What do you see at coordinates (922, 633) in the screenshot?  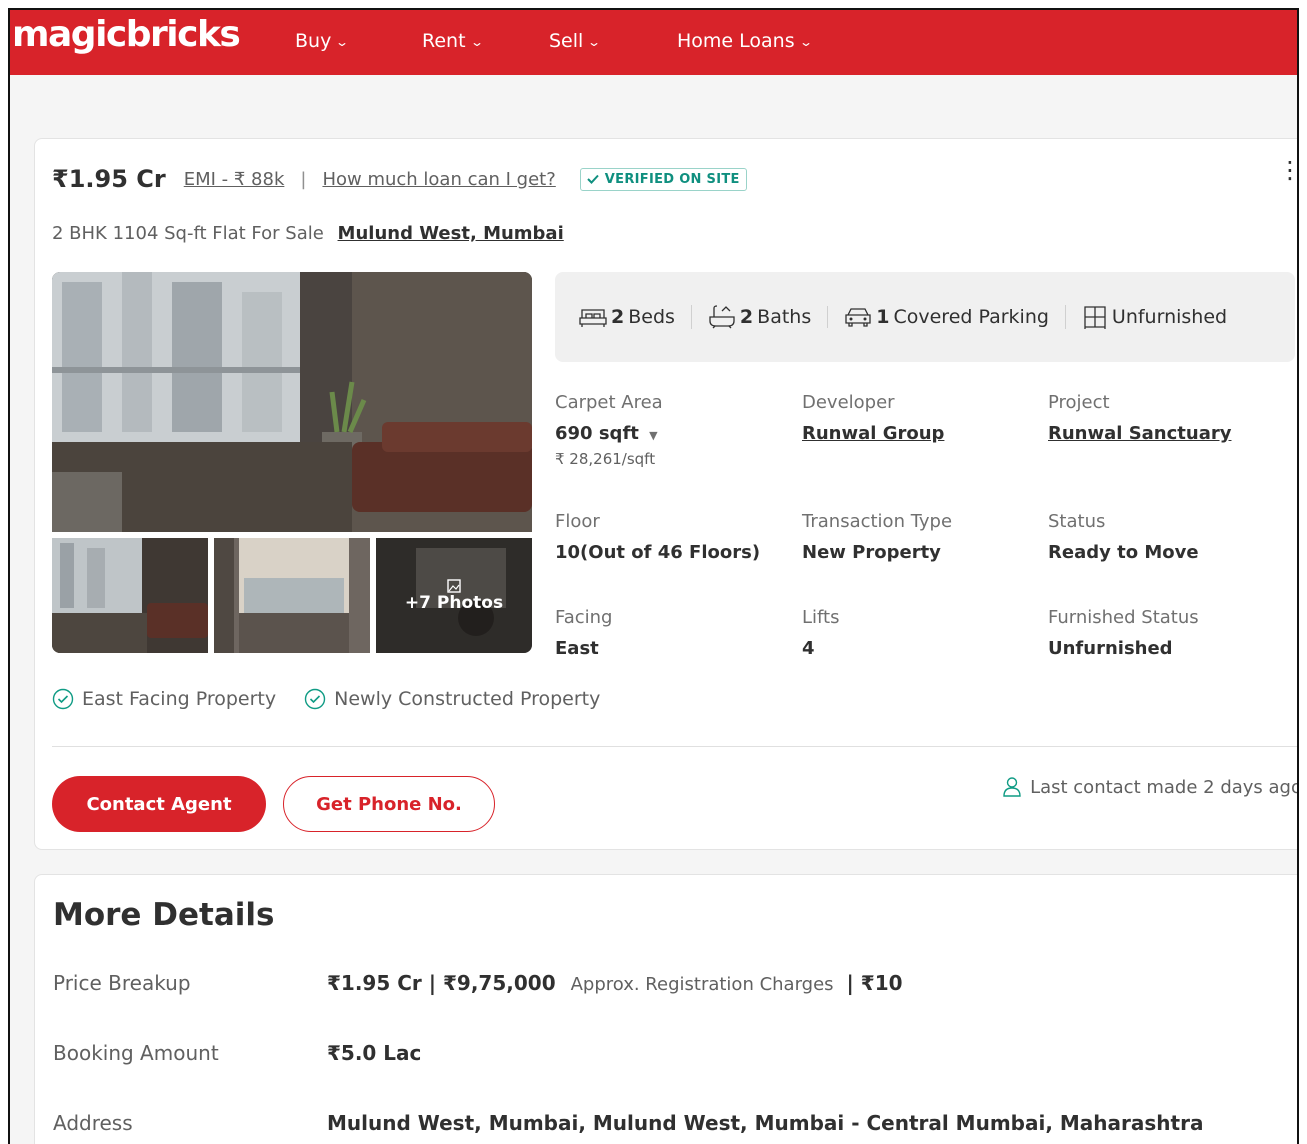 I see `summary-lifts: Lifts 4` at bounding box center [922, 633].